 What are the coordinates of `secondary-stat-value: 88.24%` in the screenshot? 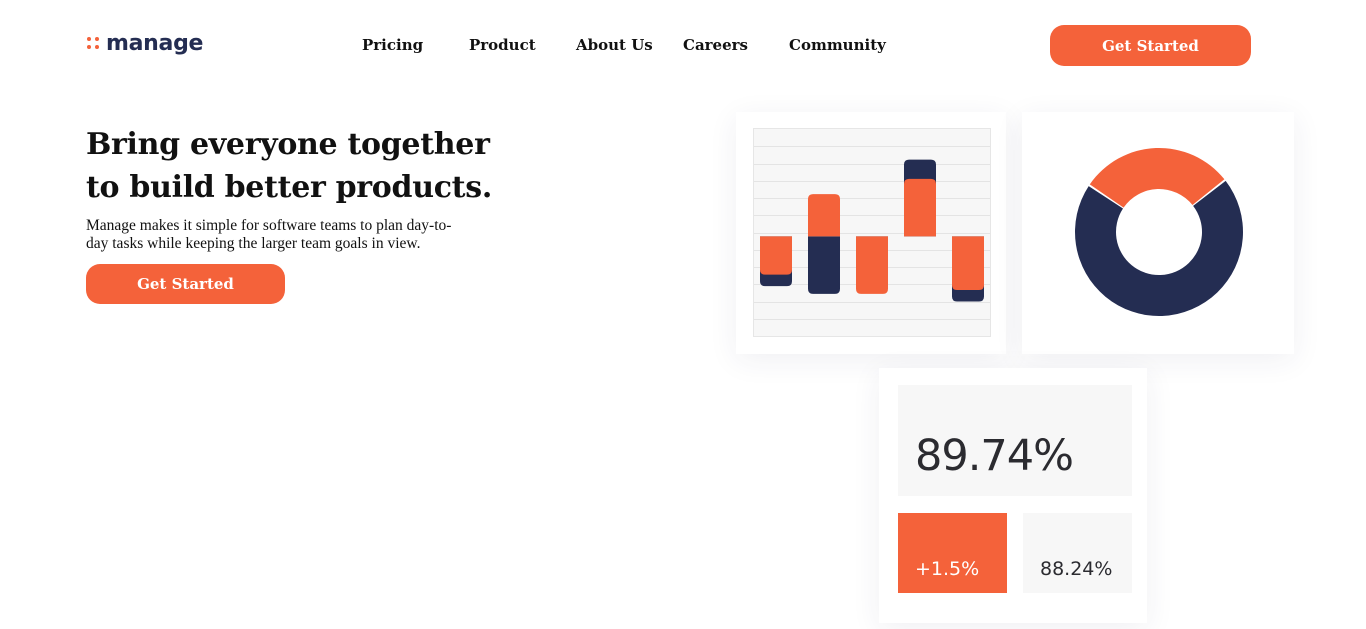 It's located at (1076, 569).